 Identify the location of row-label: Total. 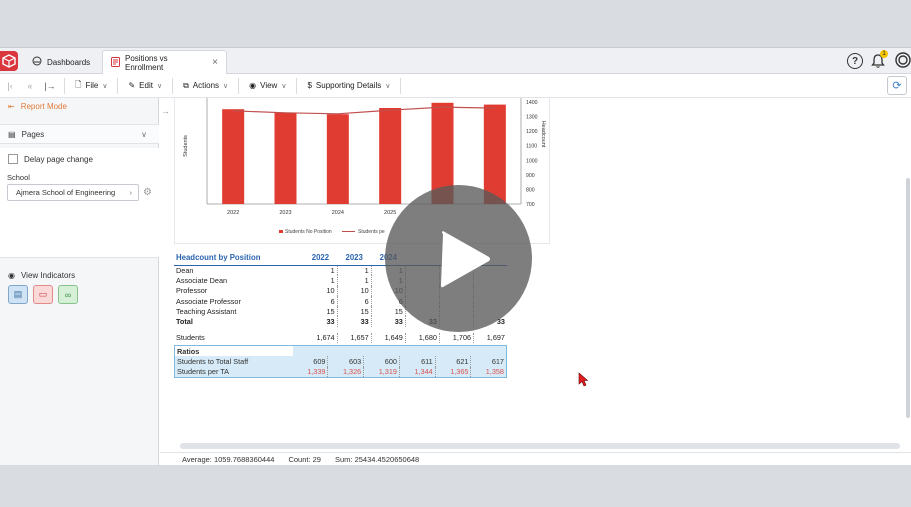
(184, 322).